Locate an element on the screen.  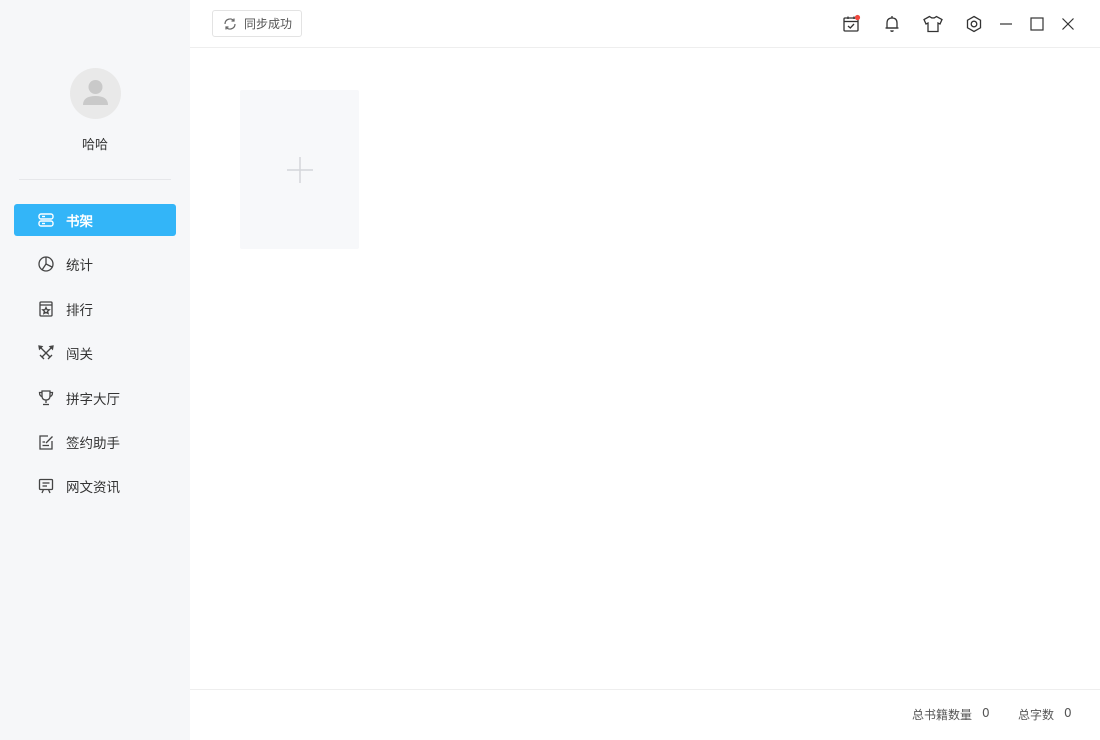
username: 哈哈 is located at coordinates (94, 145).